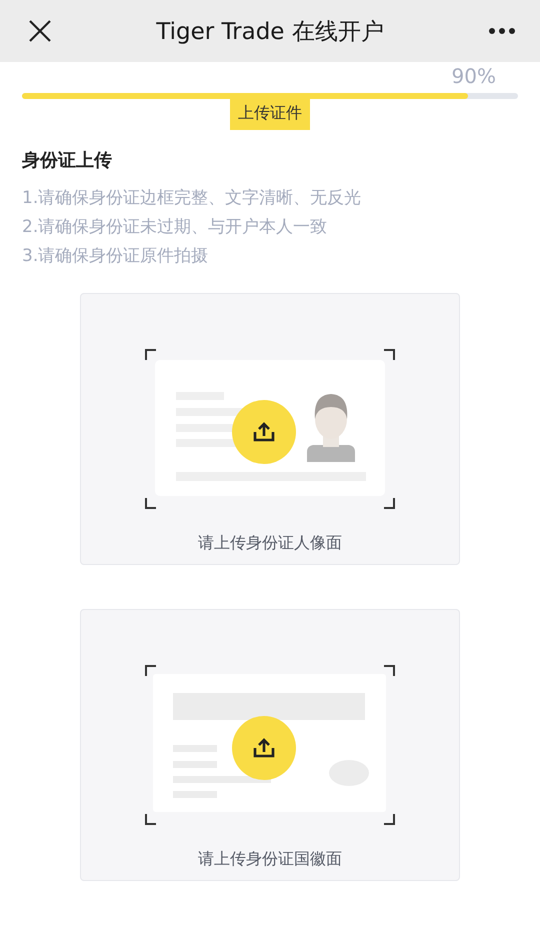  I want to click on upload-label: 请上传身份证人像面, so click(270, 543).